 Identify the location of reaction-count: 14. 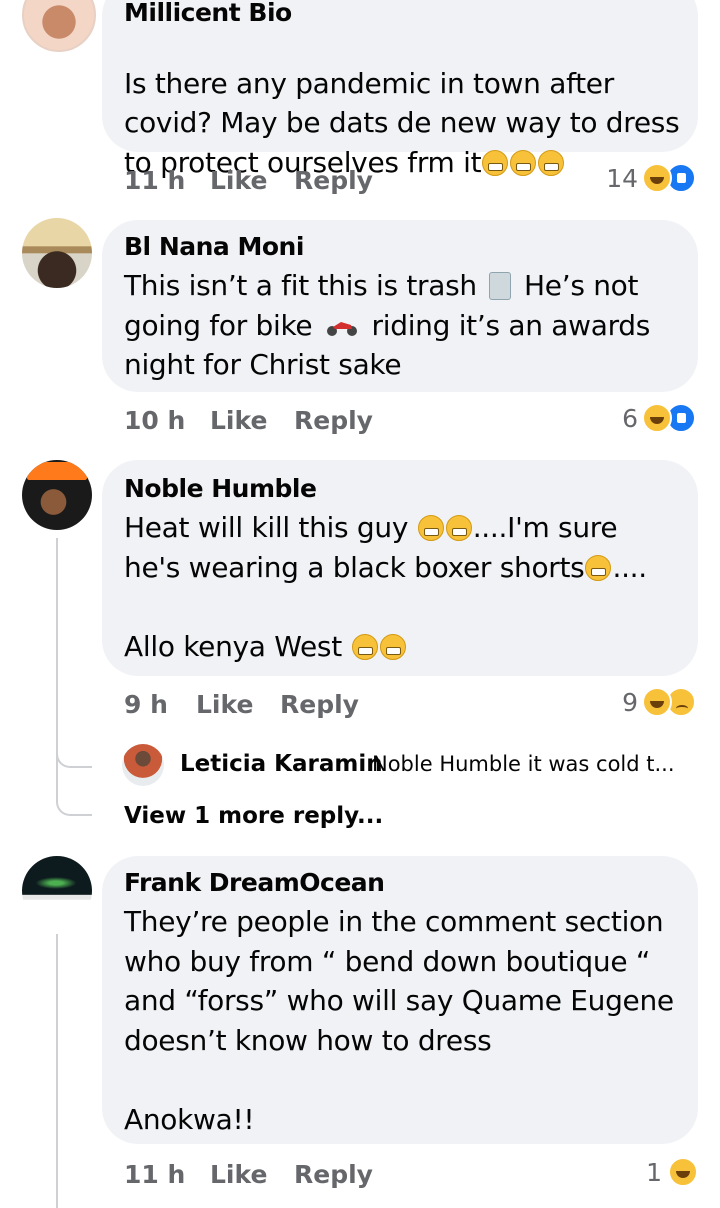
(622, 178).